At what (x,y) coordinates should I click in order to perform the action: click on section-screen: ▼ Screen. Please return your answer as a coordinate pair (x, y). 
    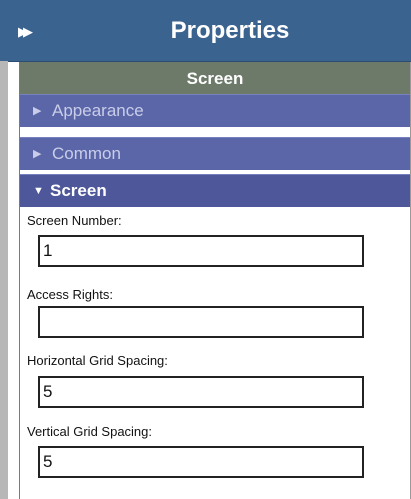
    Looking at the image, I should click on (215, 190).